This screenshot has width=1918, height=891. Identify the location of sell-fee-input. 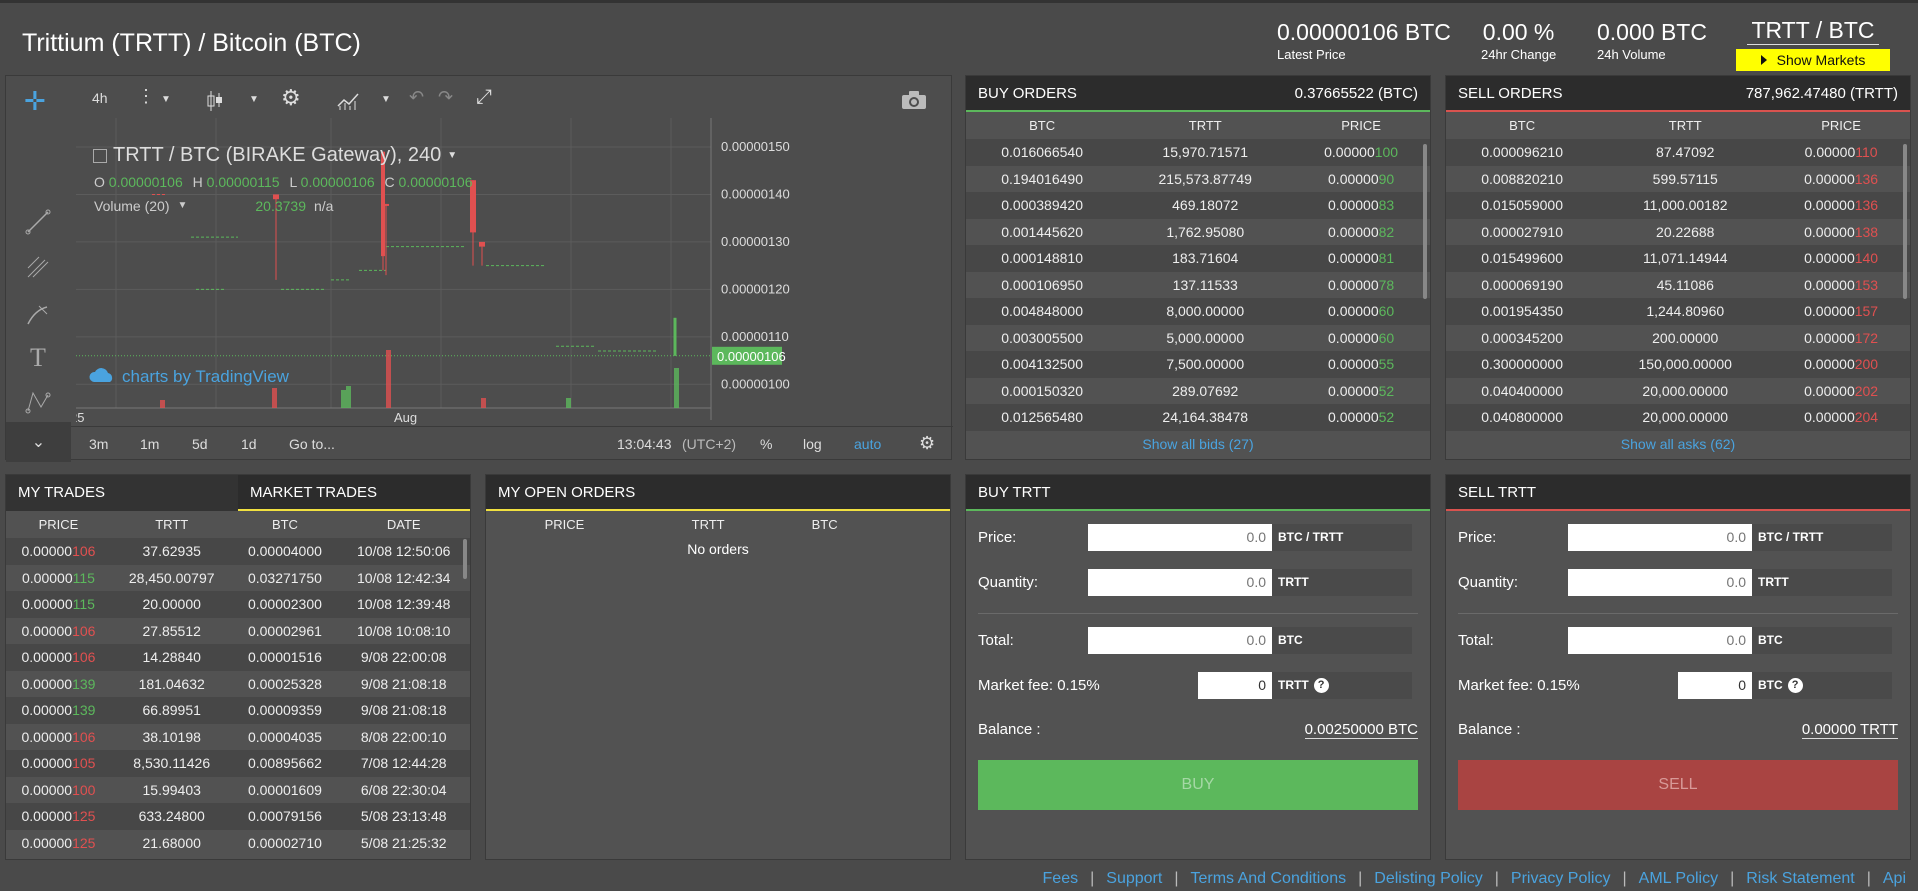
(1715, 685).